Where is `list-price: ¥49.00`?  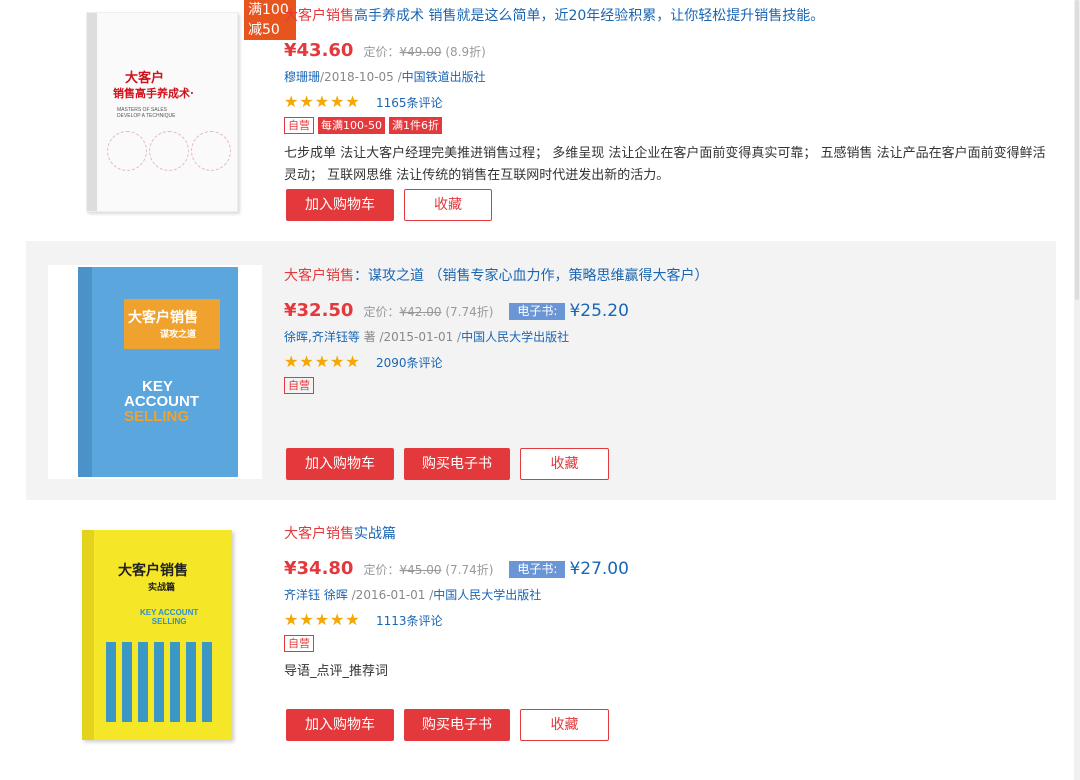
list-price: ¥49.00 is located at coordinates (420, 52).